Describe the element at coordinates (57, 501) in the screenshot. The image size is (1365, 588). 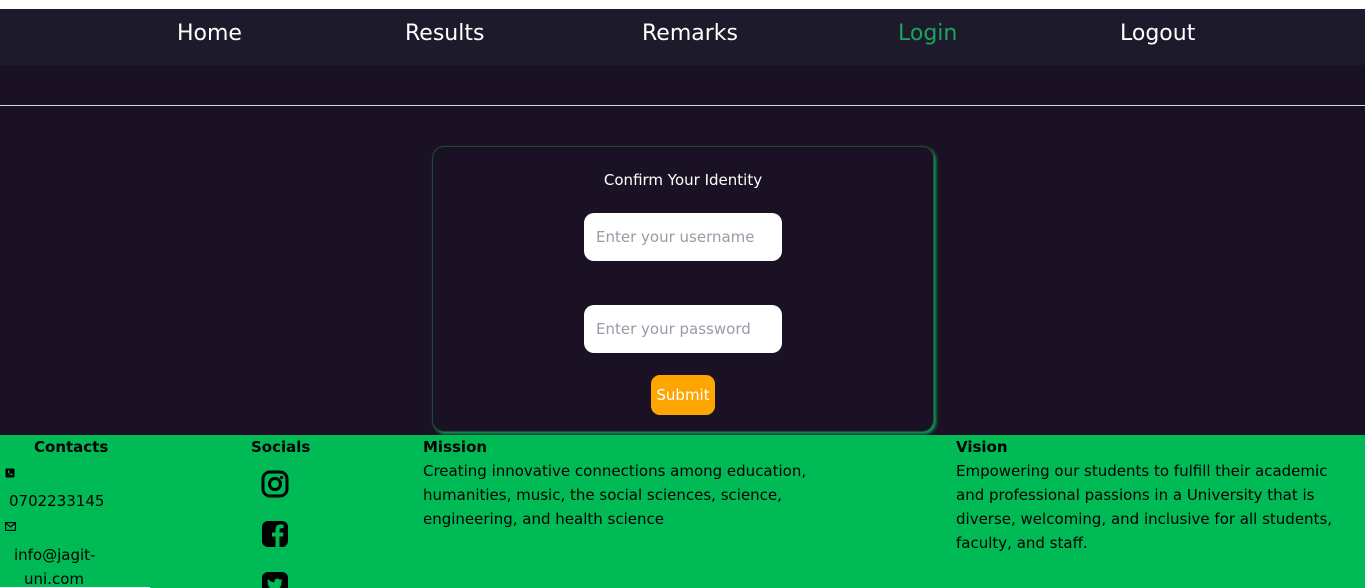
I see `contact-phone: 0702233145` at that location.